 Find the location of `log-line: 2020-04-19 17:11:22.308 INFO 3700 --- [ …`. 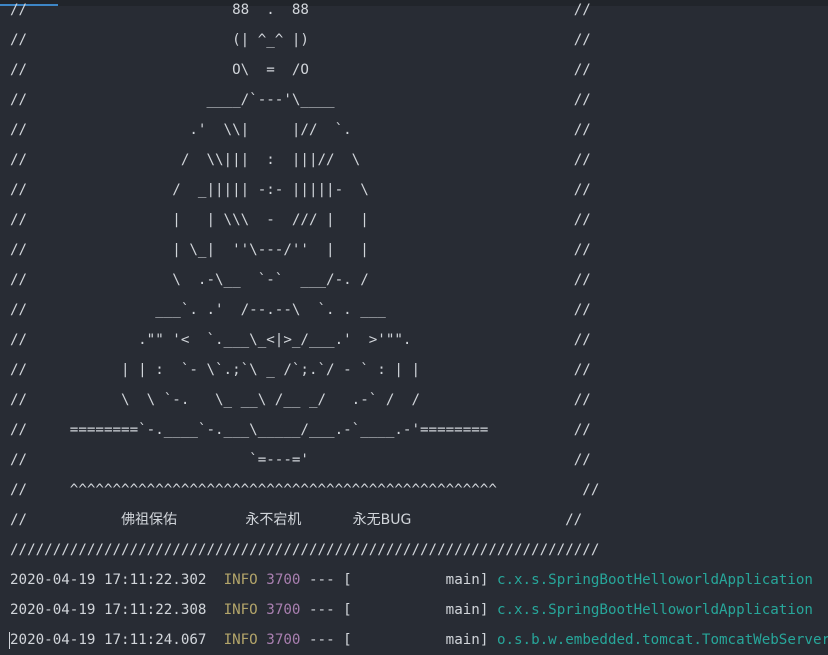

log-line: 2020-04-19 17:11:22.308 INFO 3700 --- [ … is located at coordinates (414, 610).